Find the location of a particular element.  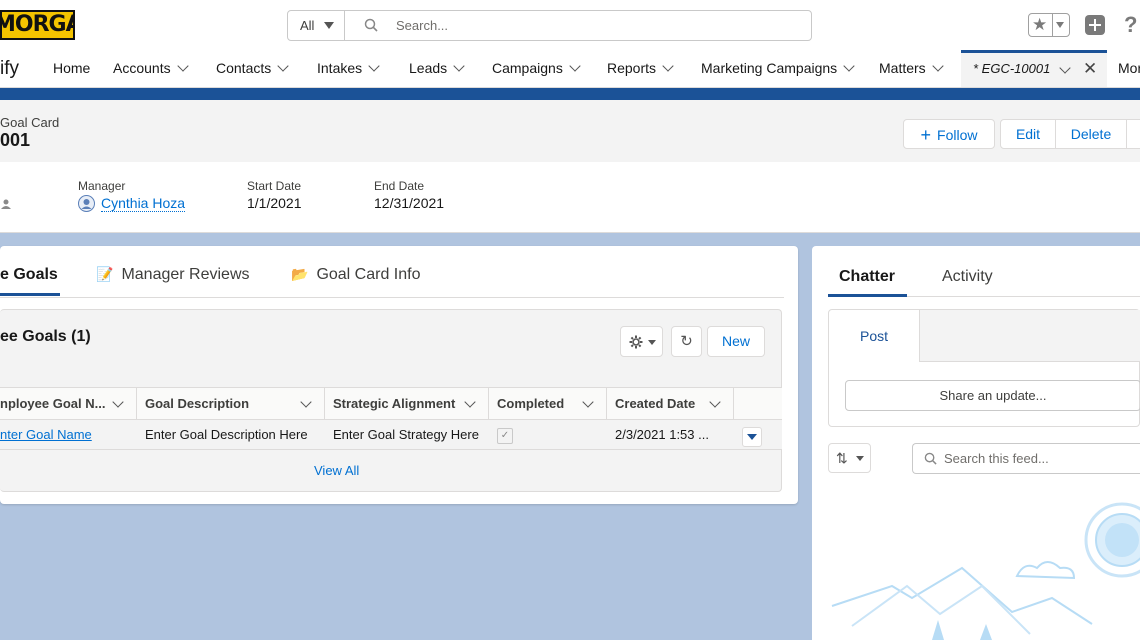

nav-label: Reports is located at coordinates (632, 68).